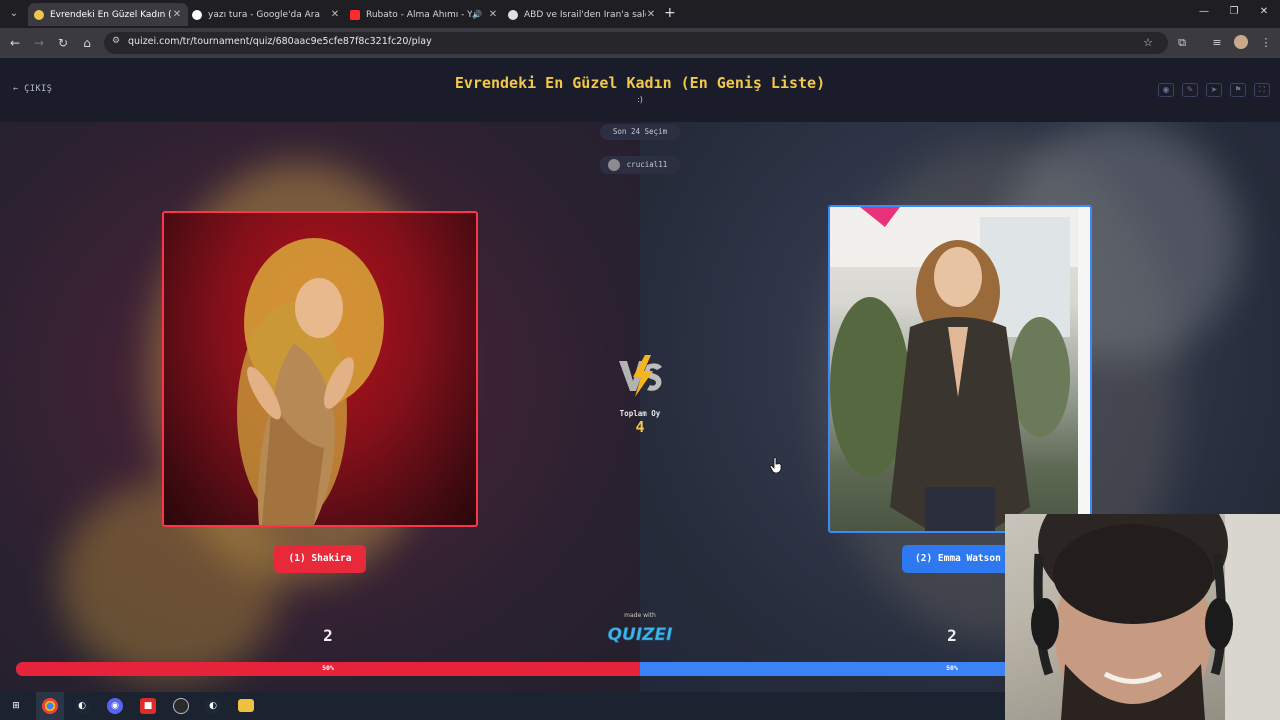  I want to click on edit-icon: ✎, so click(1190, 90).